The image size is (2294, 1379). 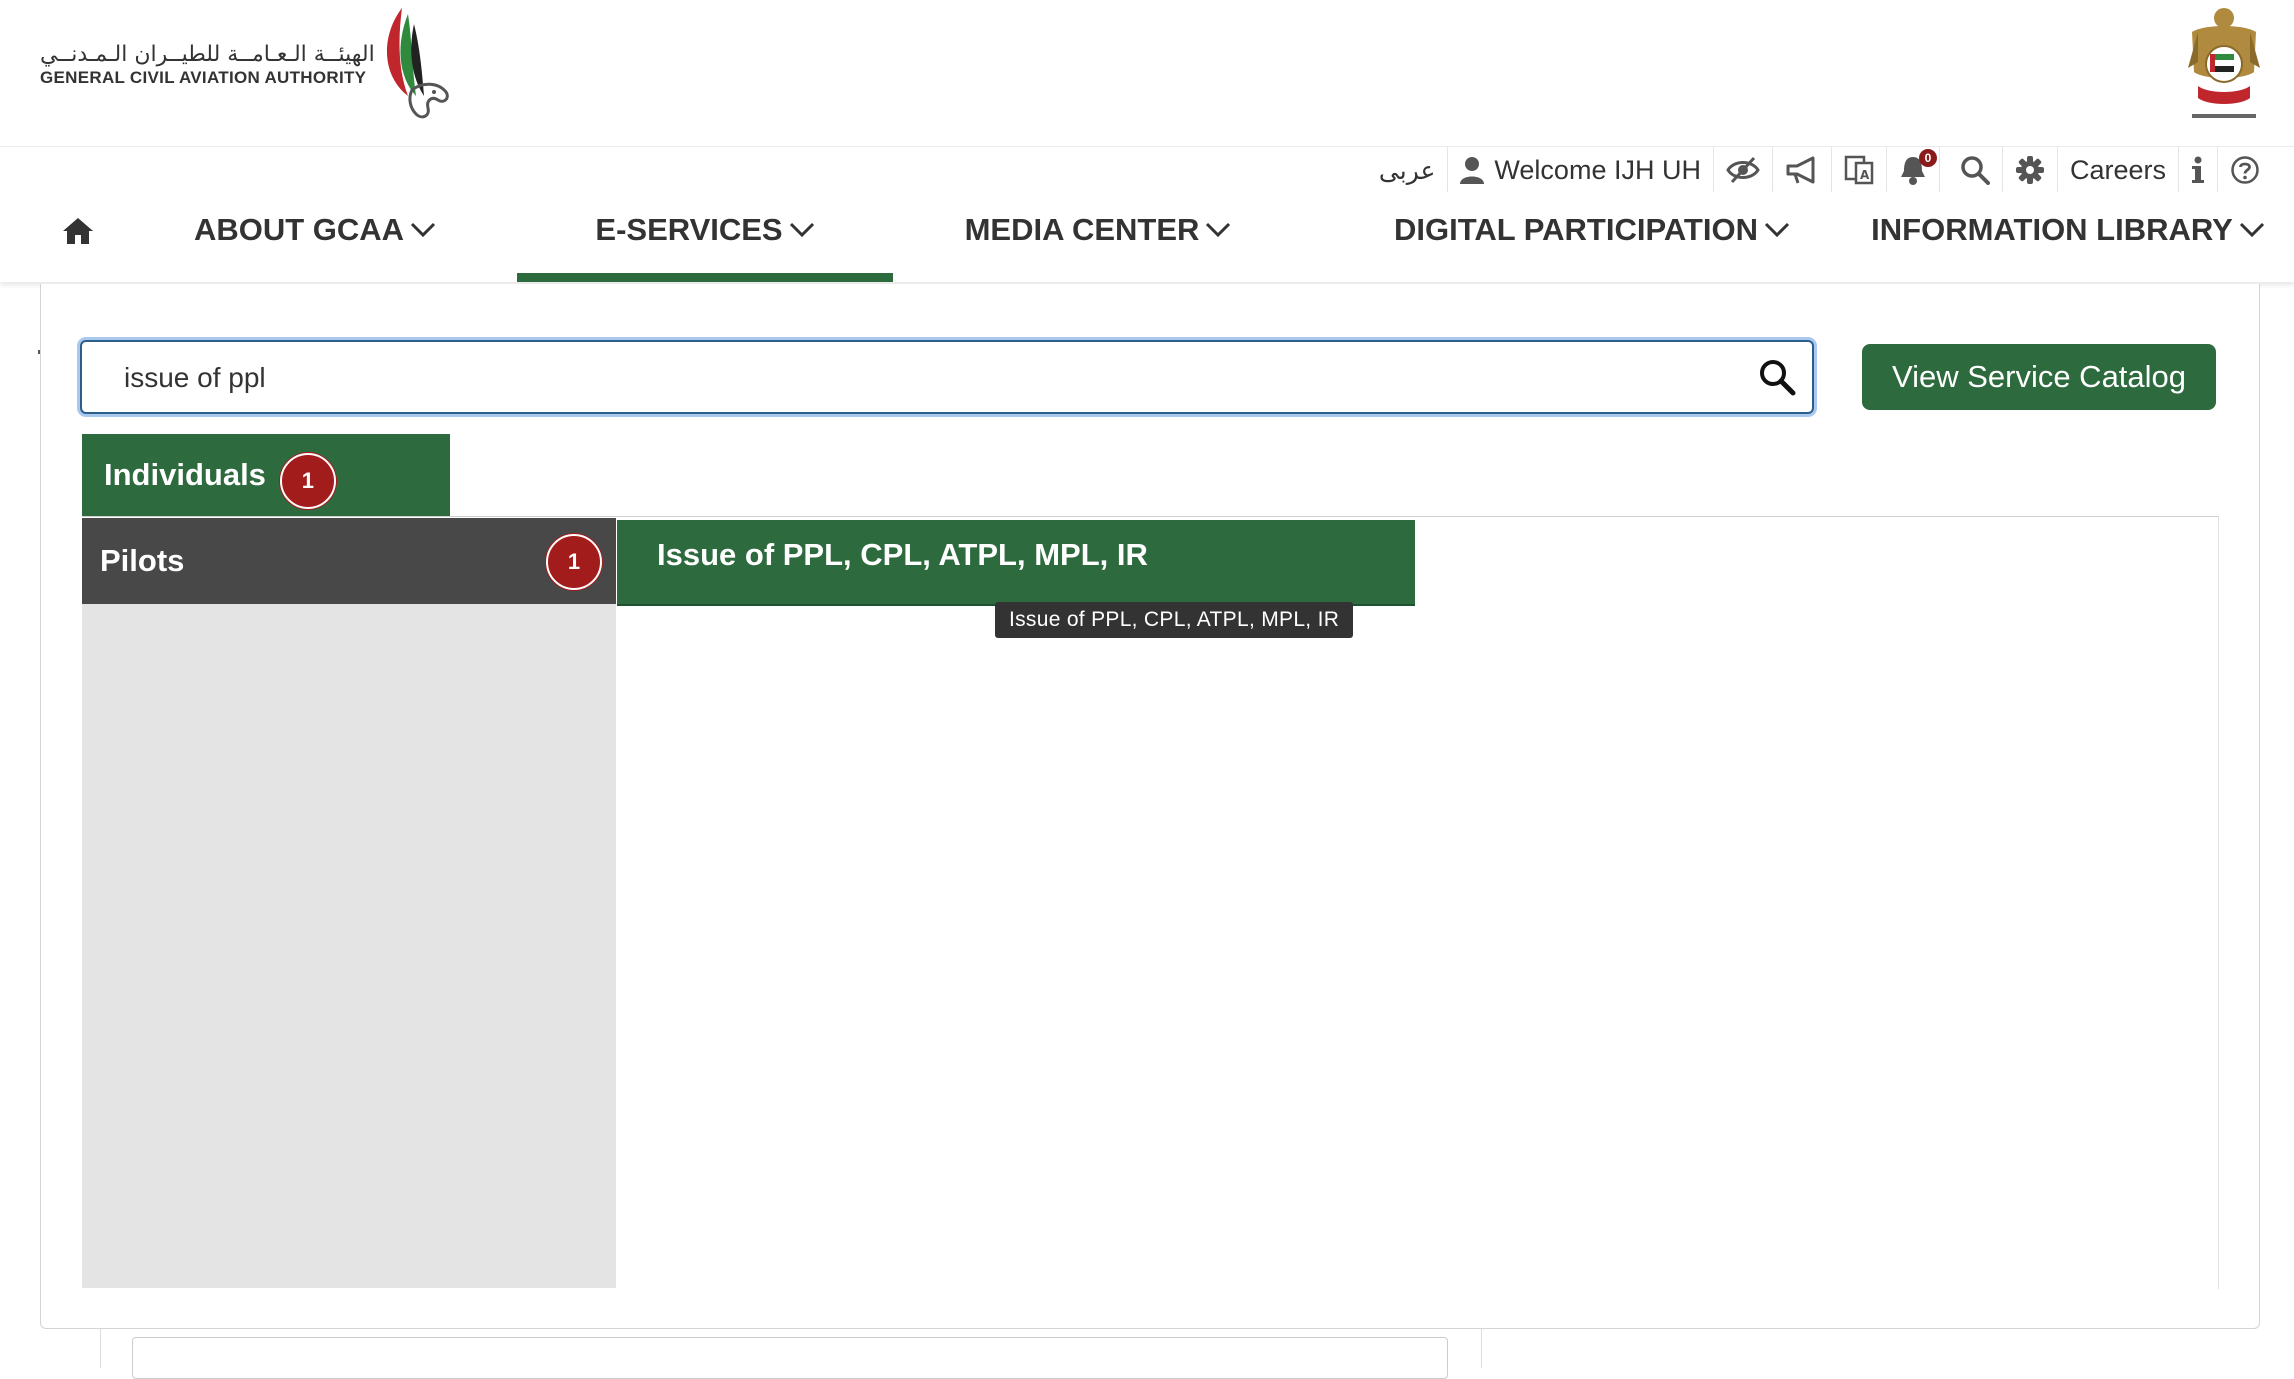 What do you see at coordinates (349, 561) in the screenshot?
I see `category-item-pilots: Pilots 1` at bounding box center [349, 561].